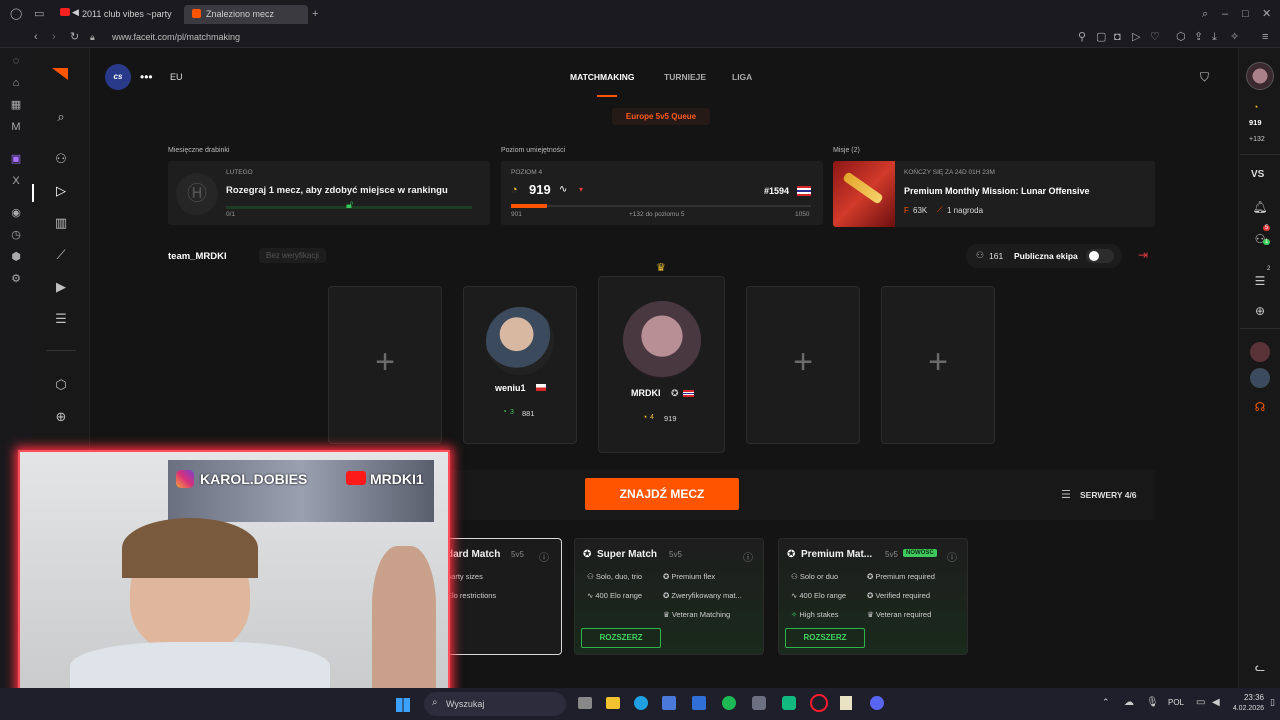 The width and height of the screenshot is (1280, 720). What do you see at coordinates (685, 77) in the screenshot?
I see `nav-tournaments: TURNIEJE` at bounding box center [685, 77].